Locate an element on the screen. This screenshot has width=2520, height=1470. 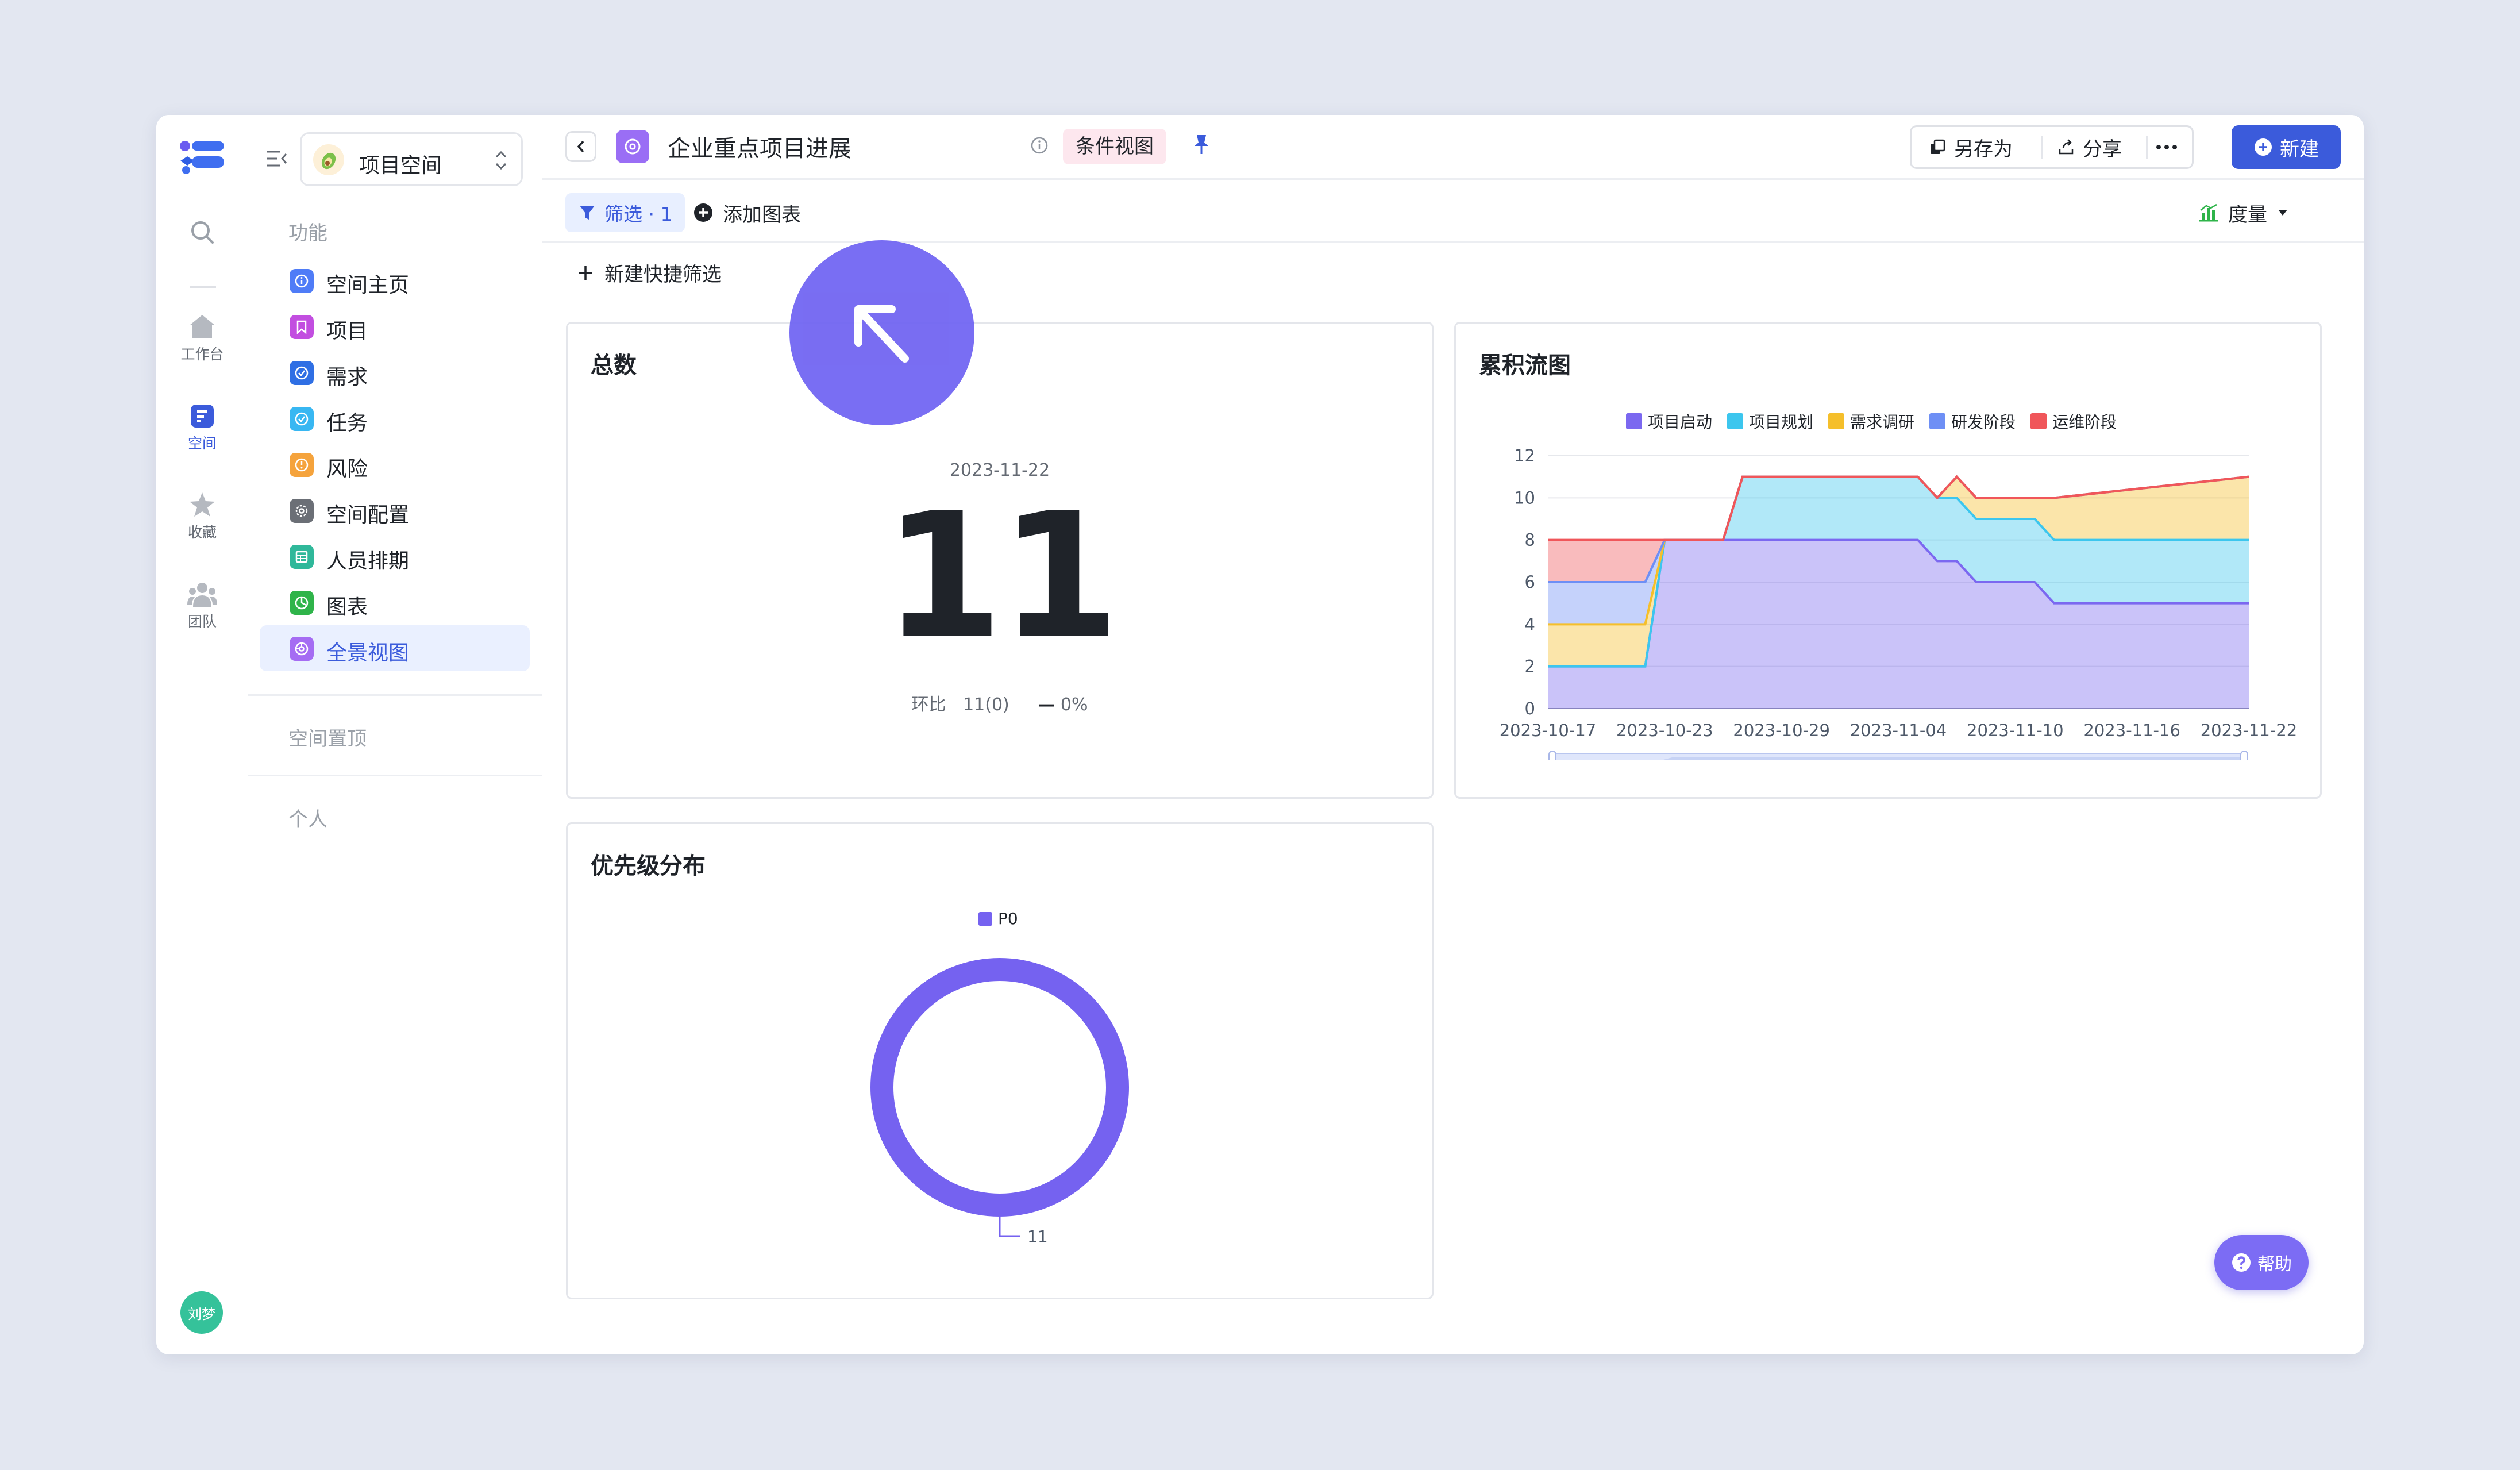
save-as-label: 另存为 is located at coordinates (1984, 149).